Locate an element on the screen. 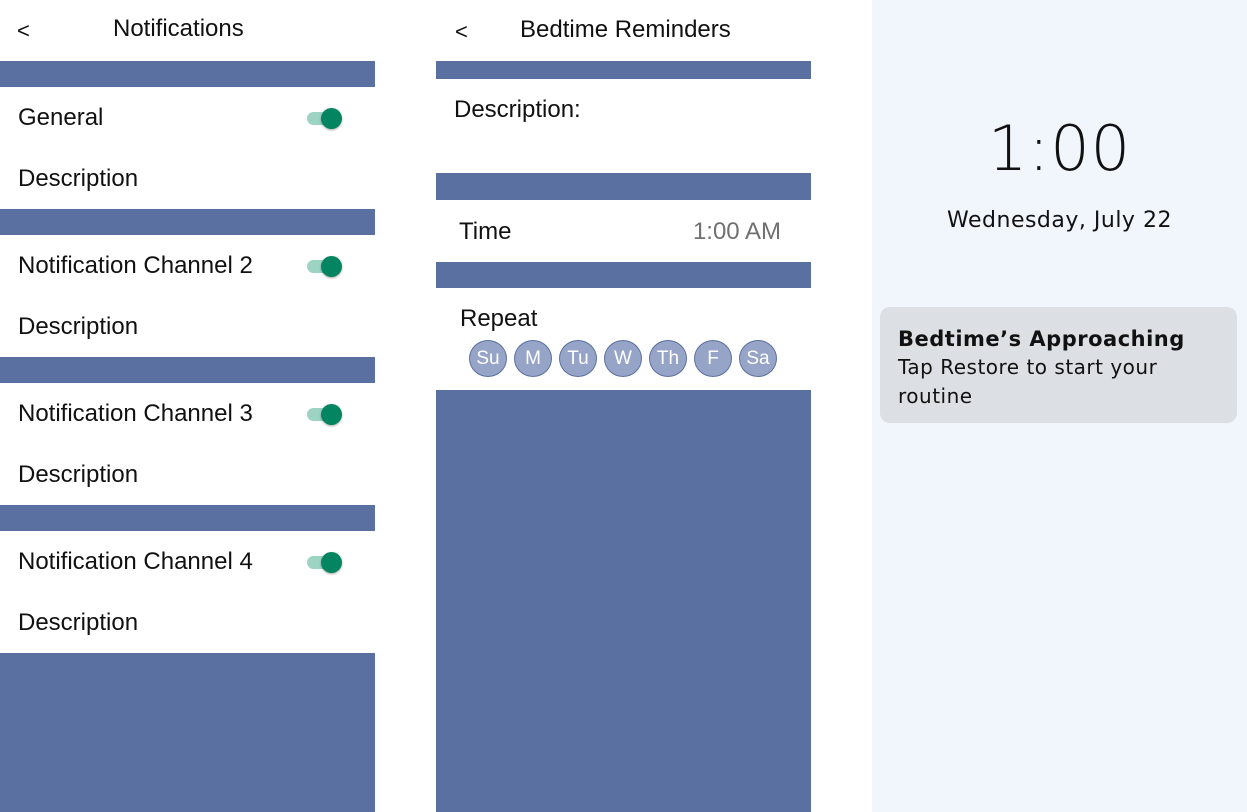  page-title: Bedtime Reminders is located at coordinates (625, 29).